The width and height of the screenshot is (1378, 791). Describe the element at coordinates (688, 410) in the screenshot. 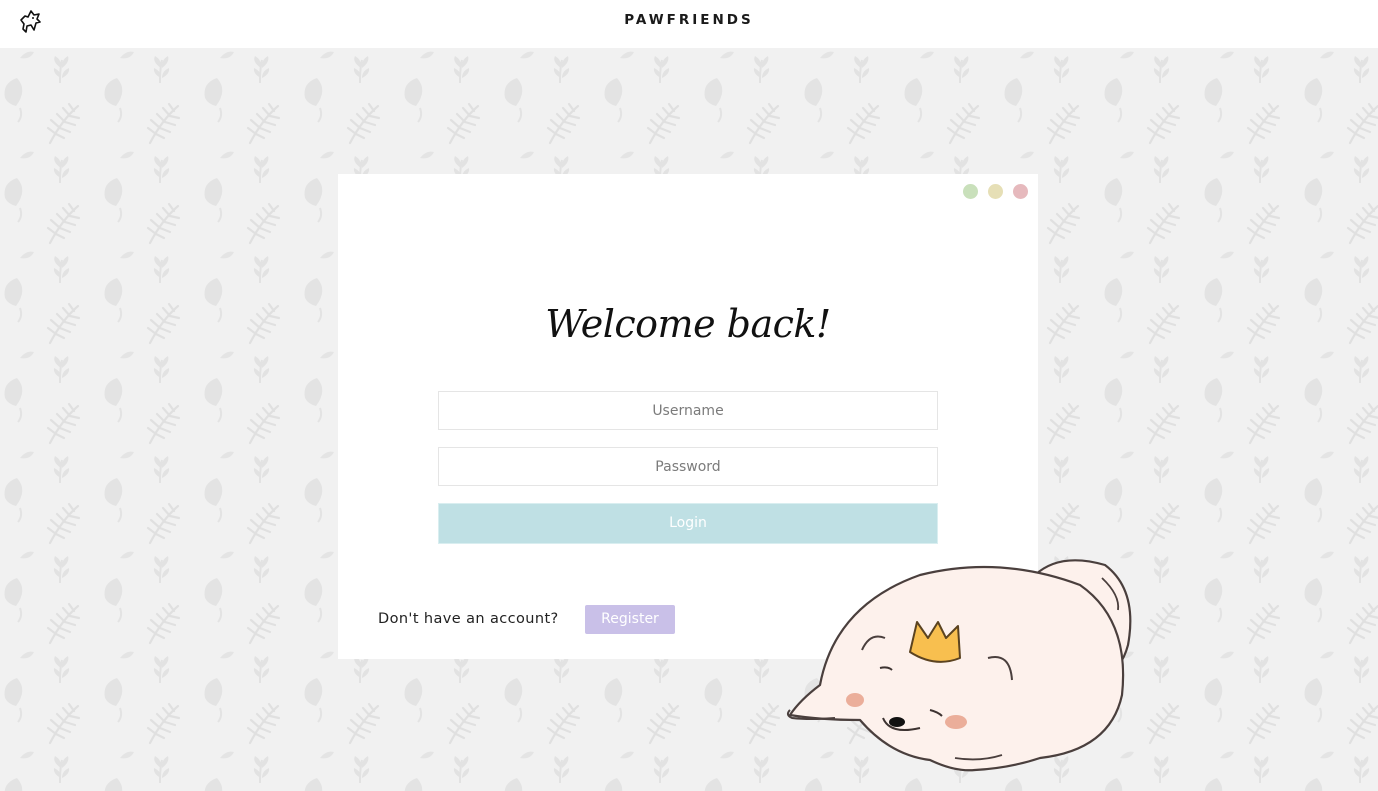

I see `username-input` at that location.